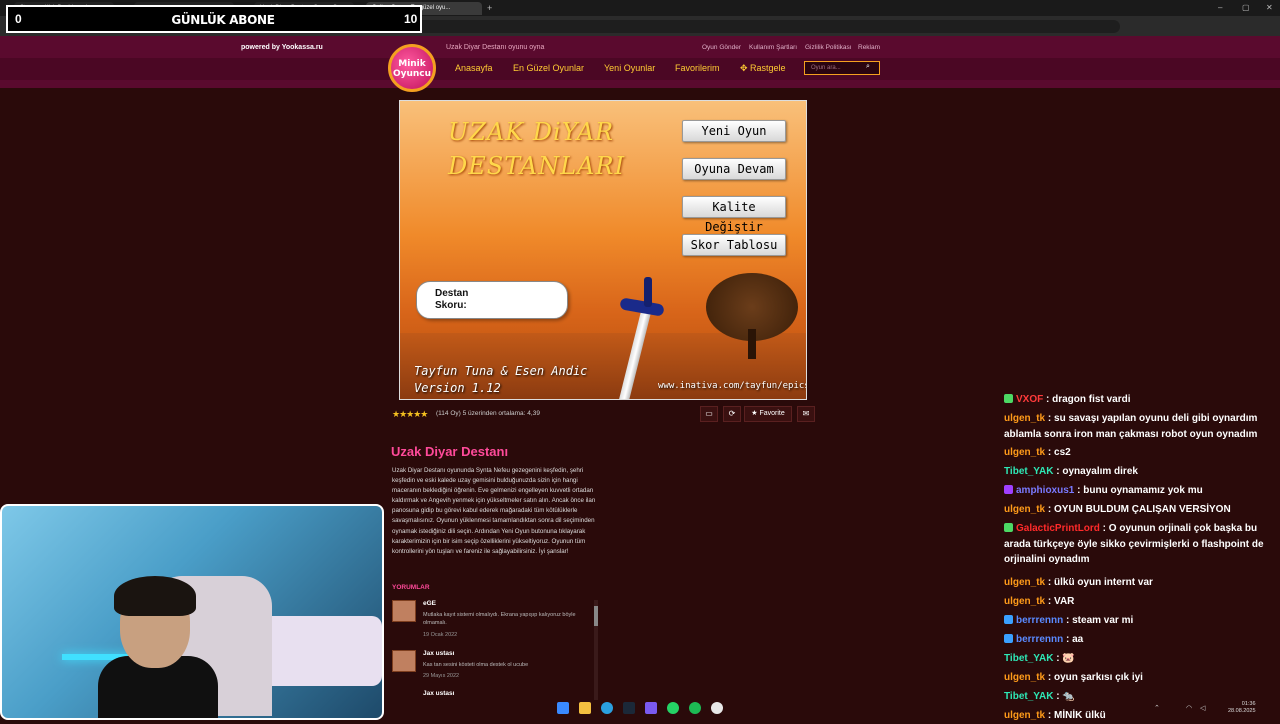  Describe the element at coordinates (721, 47) in the screenshot. I see `top-link-submit: Oyun Gönder` at that location.